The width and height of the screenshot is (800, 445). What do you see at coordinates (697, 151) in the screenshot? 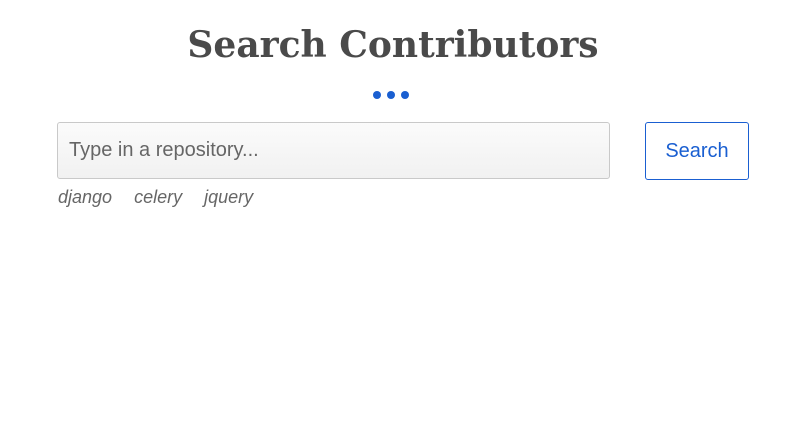
I see `search-button: Search` at bounding box center [697, 151].